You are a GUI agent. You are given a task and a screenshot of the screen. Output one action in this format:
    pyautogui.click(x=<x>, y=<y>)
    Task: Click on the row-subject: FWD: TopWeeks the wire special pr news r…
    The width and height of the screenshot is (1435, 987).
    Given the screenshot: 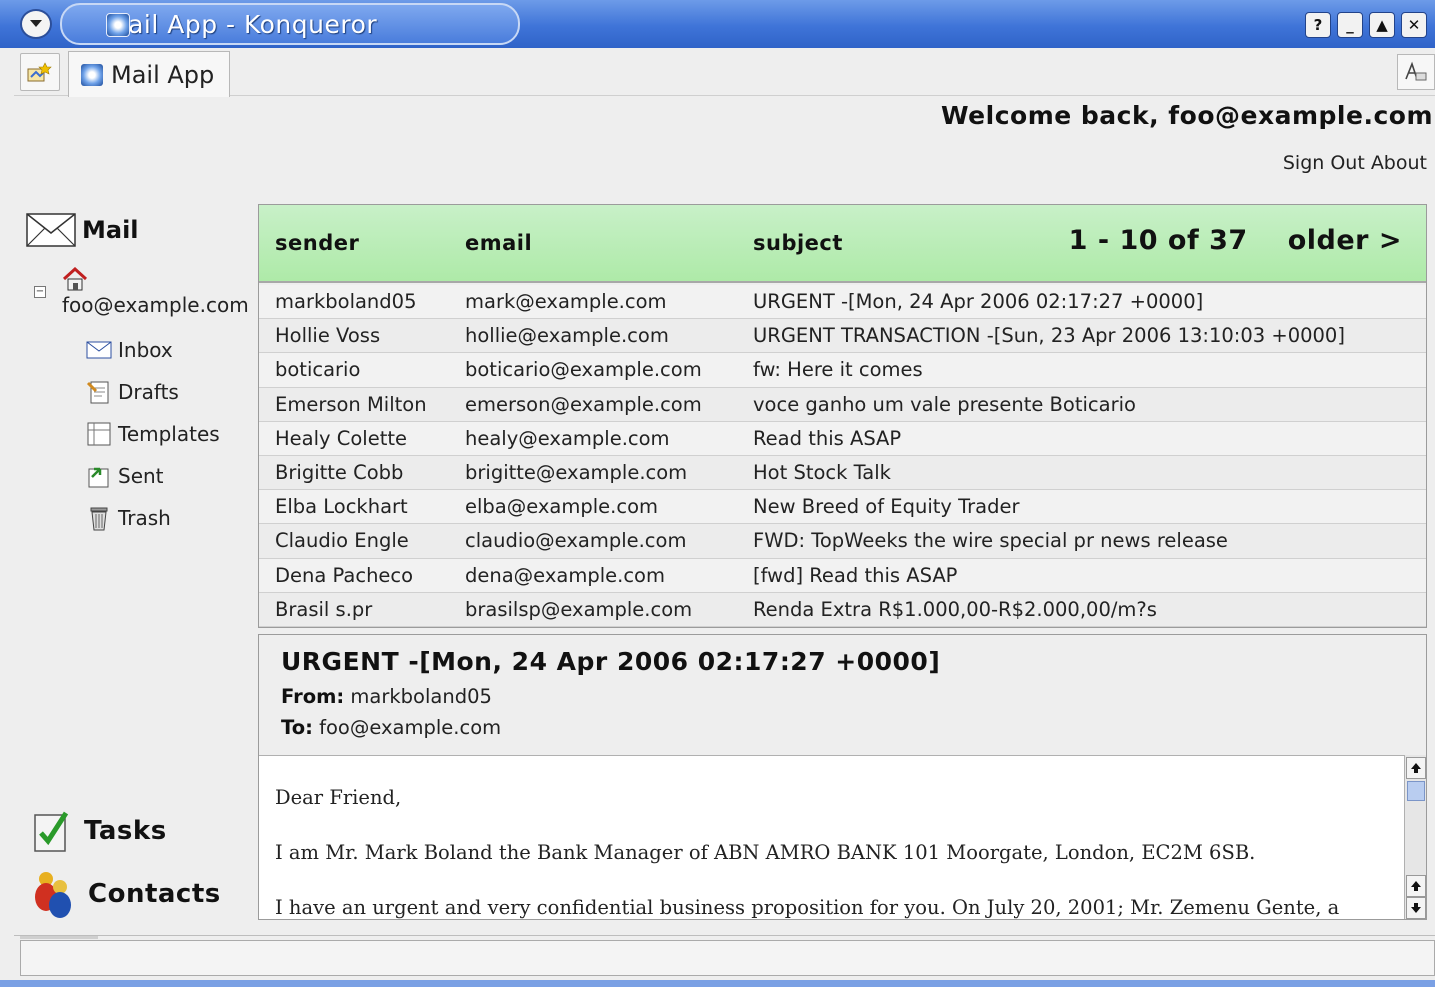 What is the action you would take?
    pyautogui.click(x=990, y=541)
    